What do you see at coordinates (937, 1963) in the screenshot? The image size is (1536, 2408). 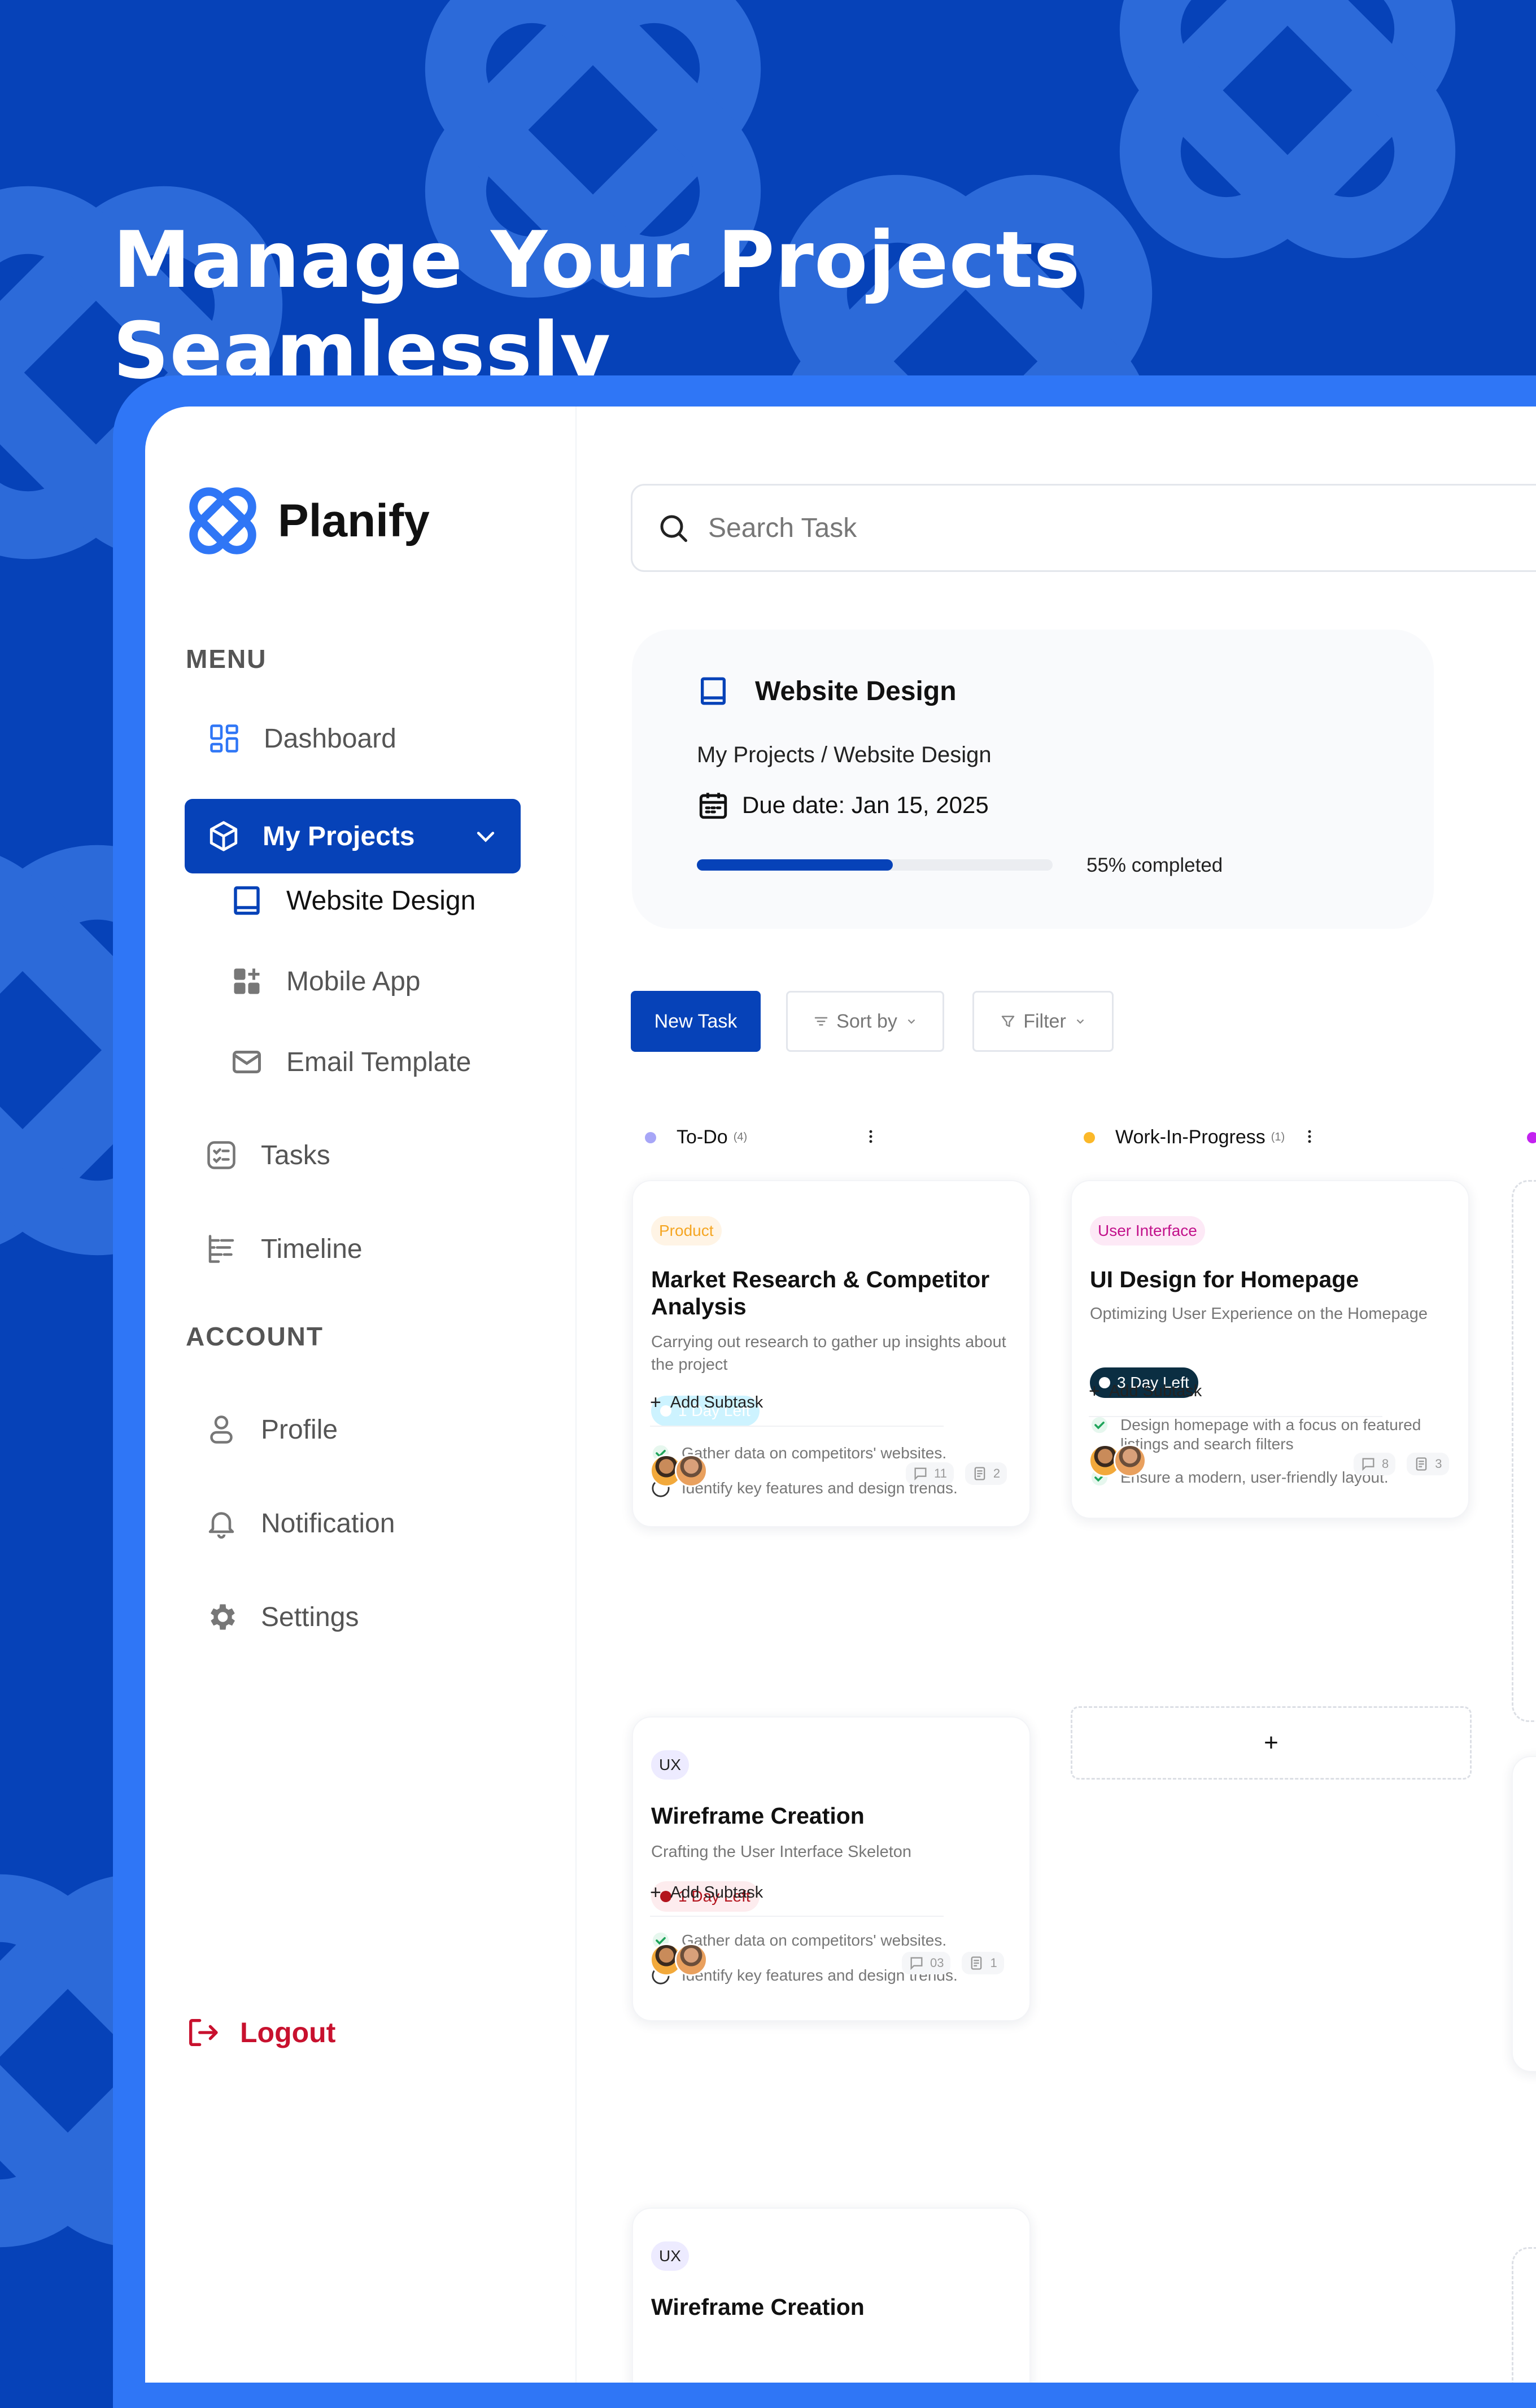 I see `comment-count-value: 03` at bounding box center [937, 1963].